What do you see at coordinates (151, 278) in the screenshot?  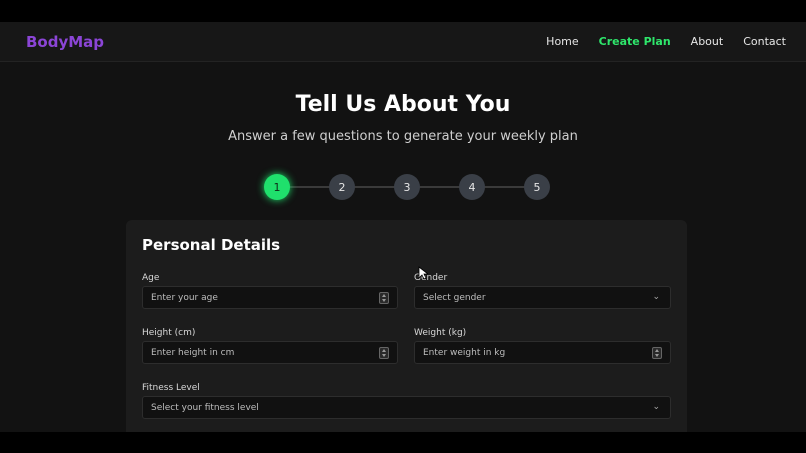 I see `age-label: Age` at bounding box center [151, 278].